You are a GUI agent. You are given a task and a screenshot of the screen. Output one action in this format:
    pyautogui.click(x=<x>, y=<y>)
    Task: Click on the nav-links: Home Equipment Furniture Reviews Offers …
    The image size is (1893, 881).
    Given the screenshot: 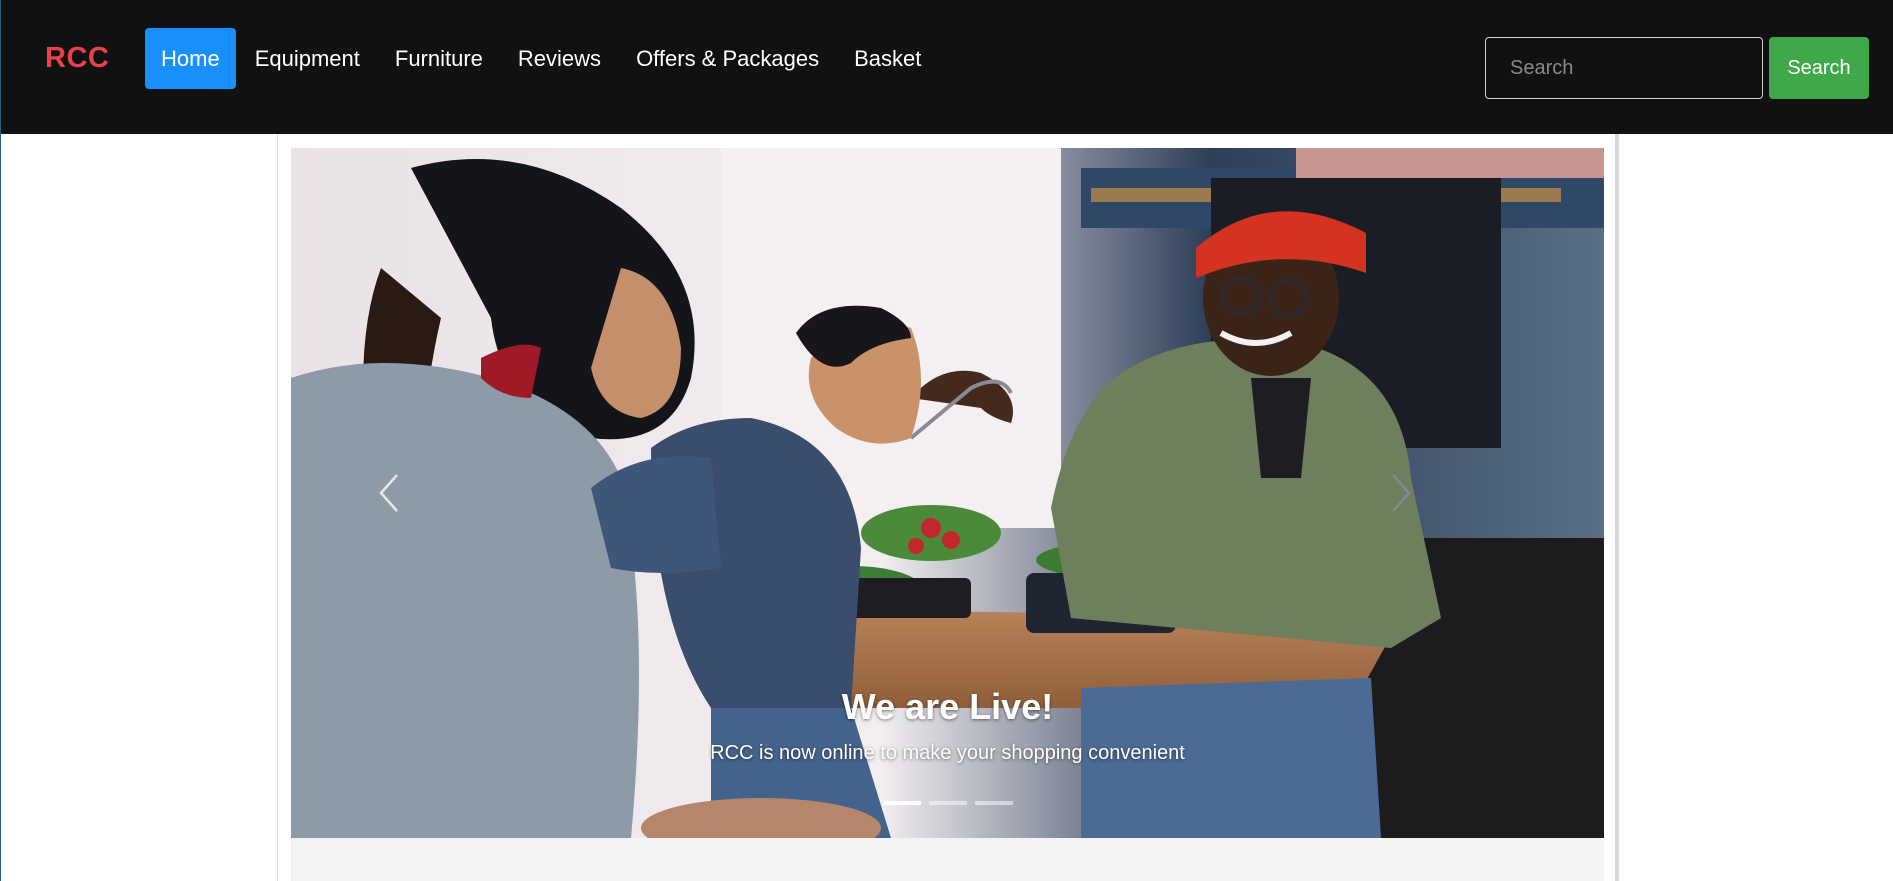 What is the action you would take?
    pyautogui.click(x=542, y=58)
    